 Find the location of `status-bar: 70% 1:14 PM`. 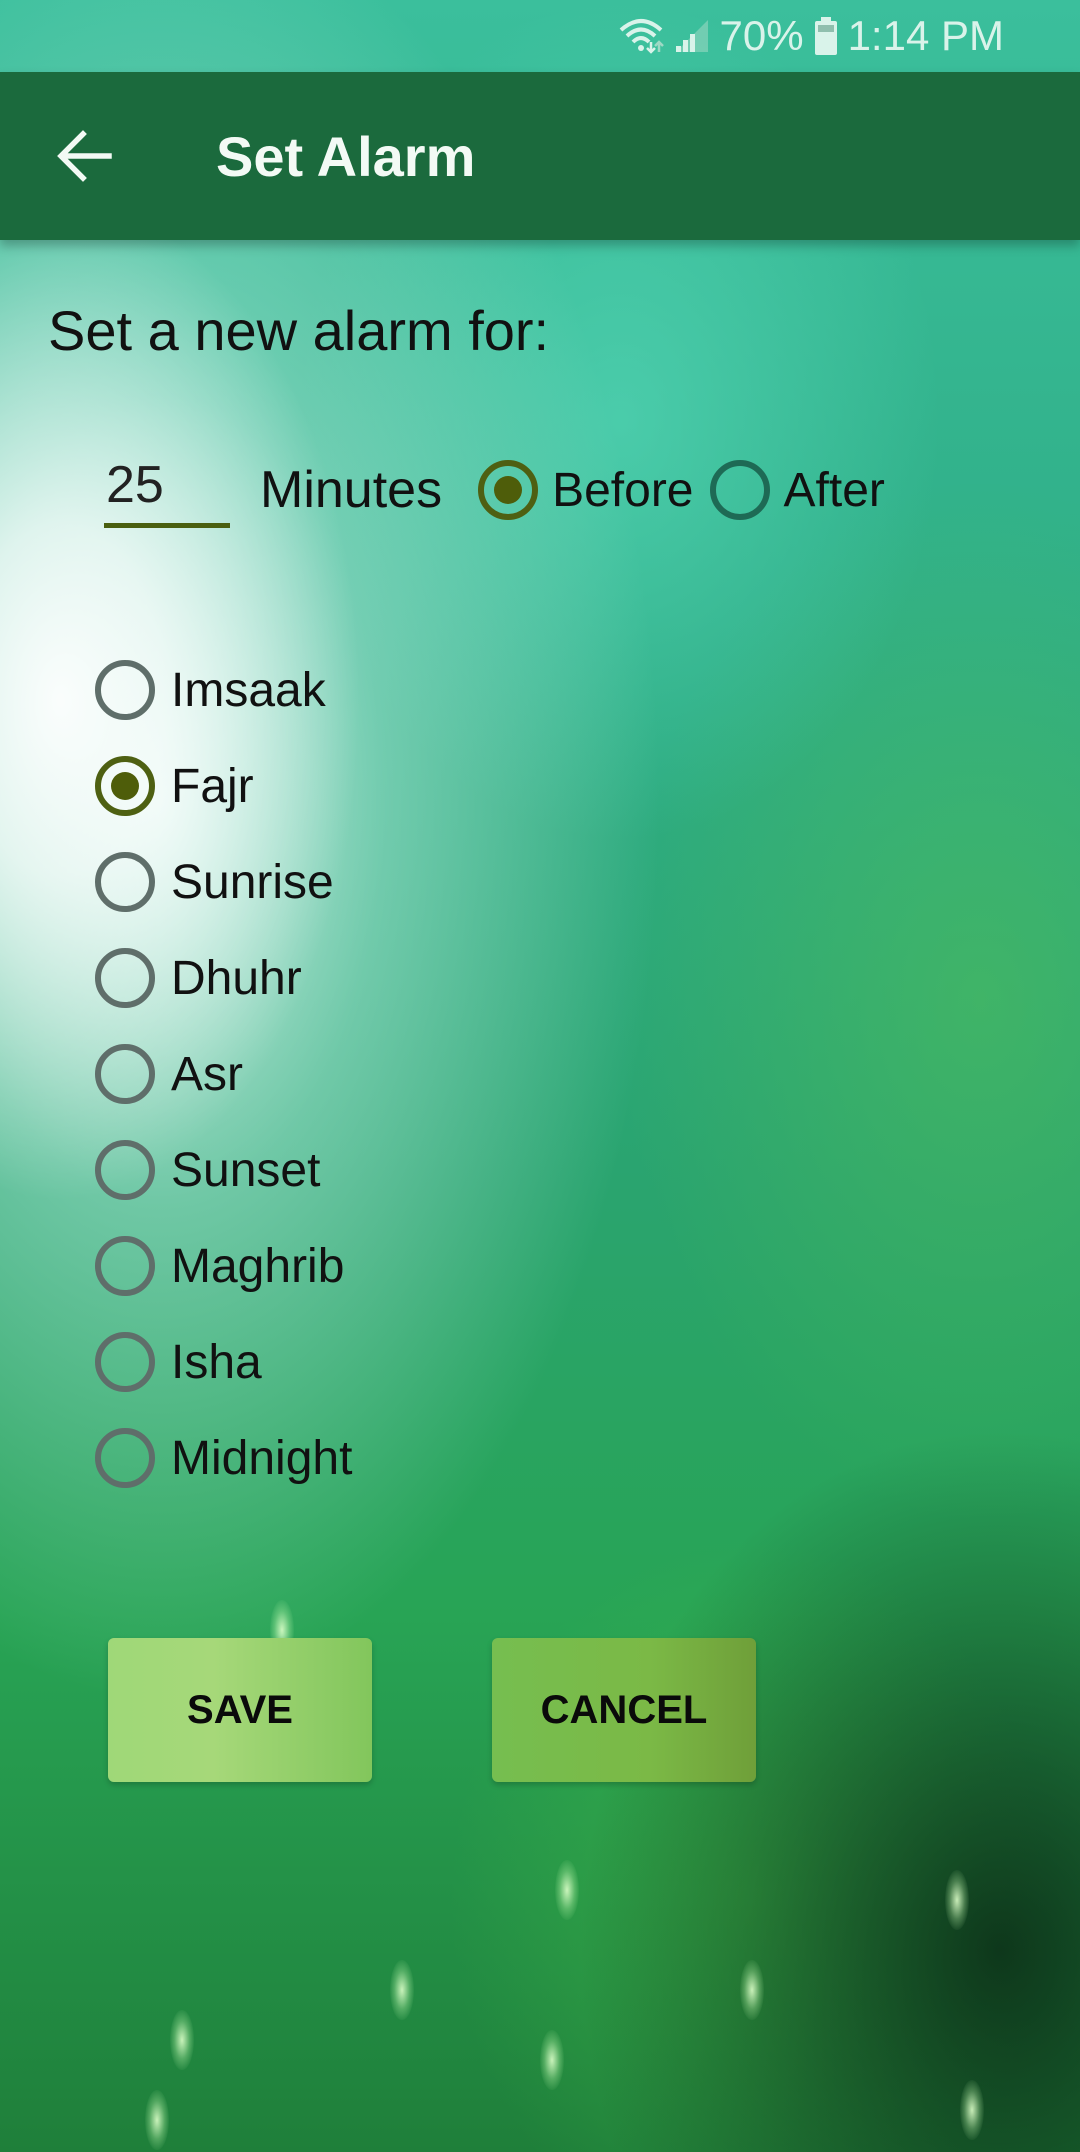

status-bar: 70% 1:14 PM is located at coordinates (540, 36).